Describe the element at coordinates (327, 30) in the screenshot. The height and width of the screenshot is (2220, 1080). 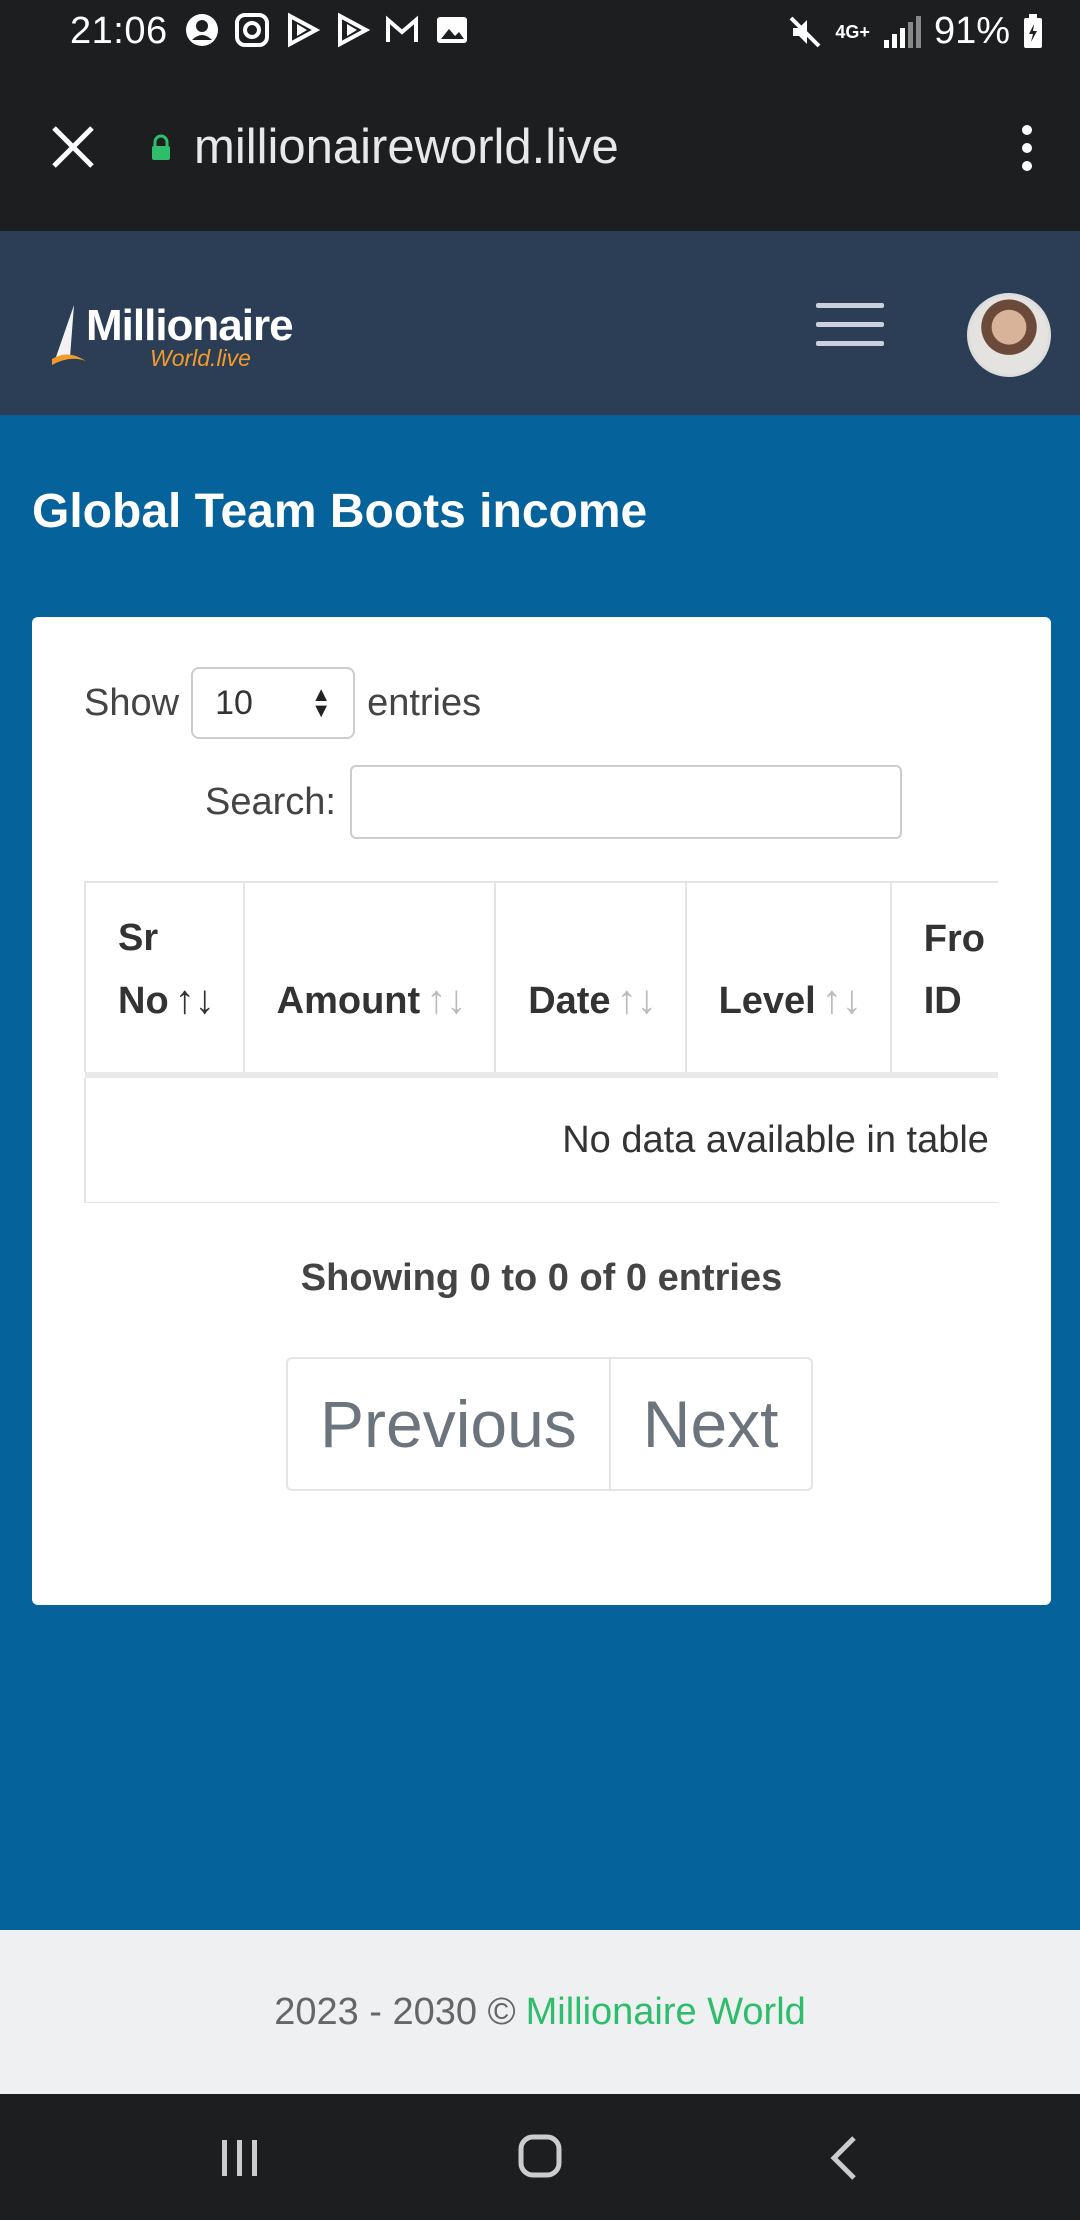
I see `notification-icons` at that location.